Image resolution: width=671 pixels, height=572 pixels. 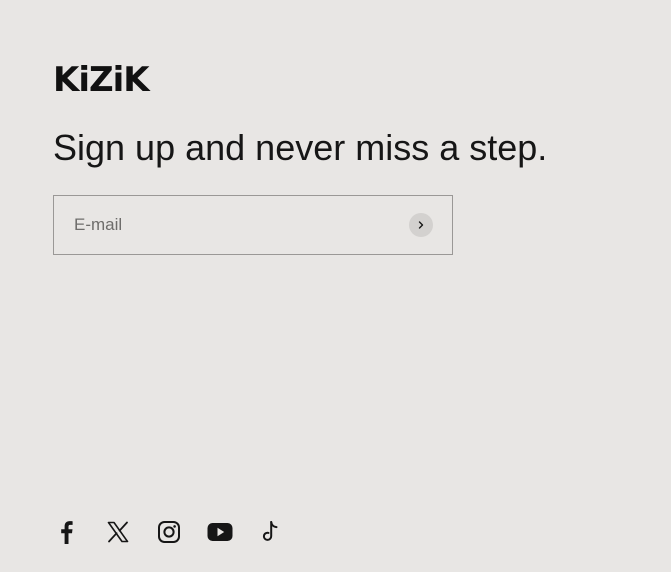 I want to click on instagram-link, so click(x=169, y=532).